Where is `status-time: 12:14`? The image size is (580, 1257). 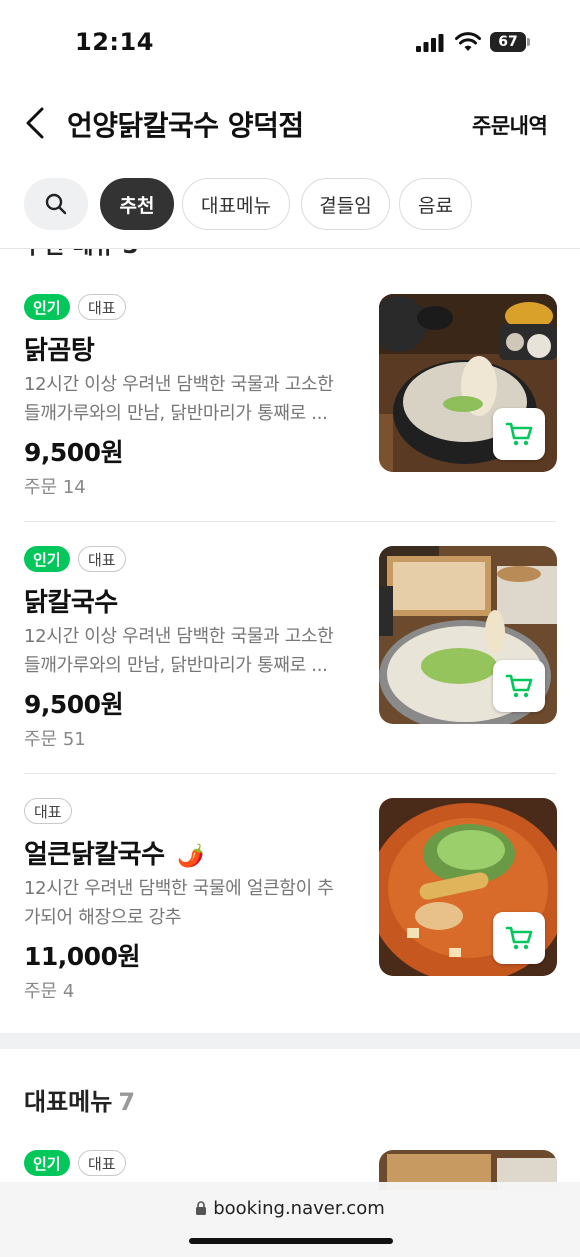 status-time: 12:14 is located at coordinates (114, 42).